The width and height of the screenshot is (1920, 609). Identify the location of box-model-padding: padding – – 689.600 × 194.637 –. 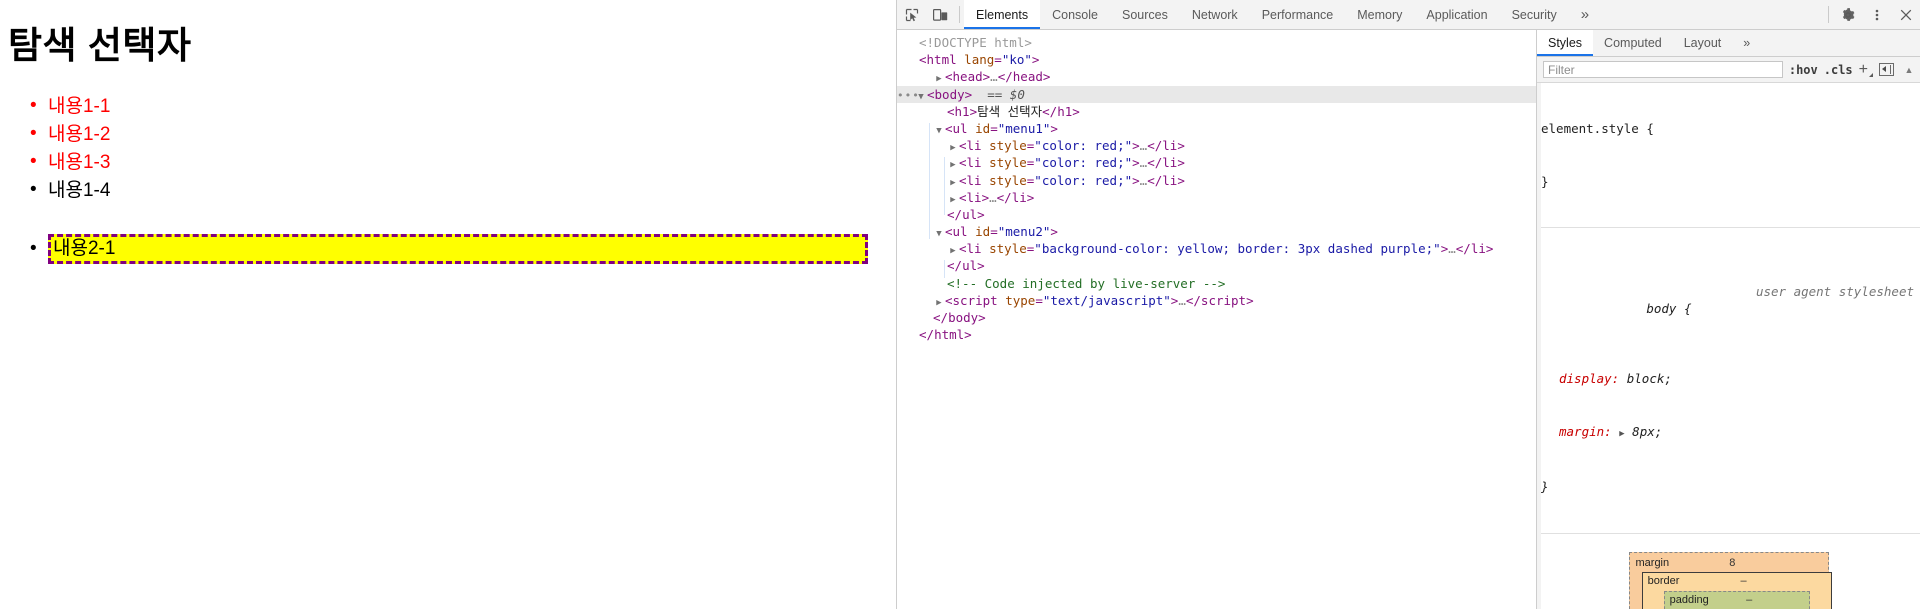
(1736, 599).